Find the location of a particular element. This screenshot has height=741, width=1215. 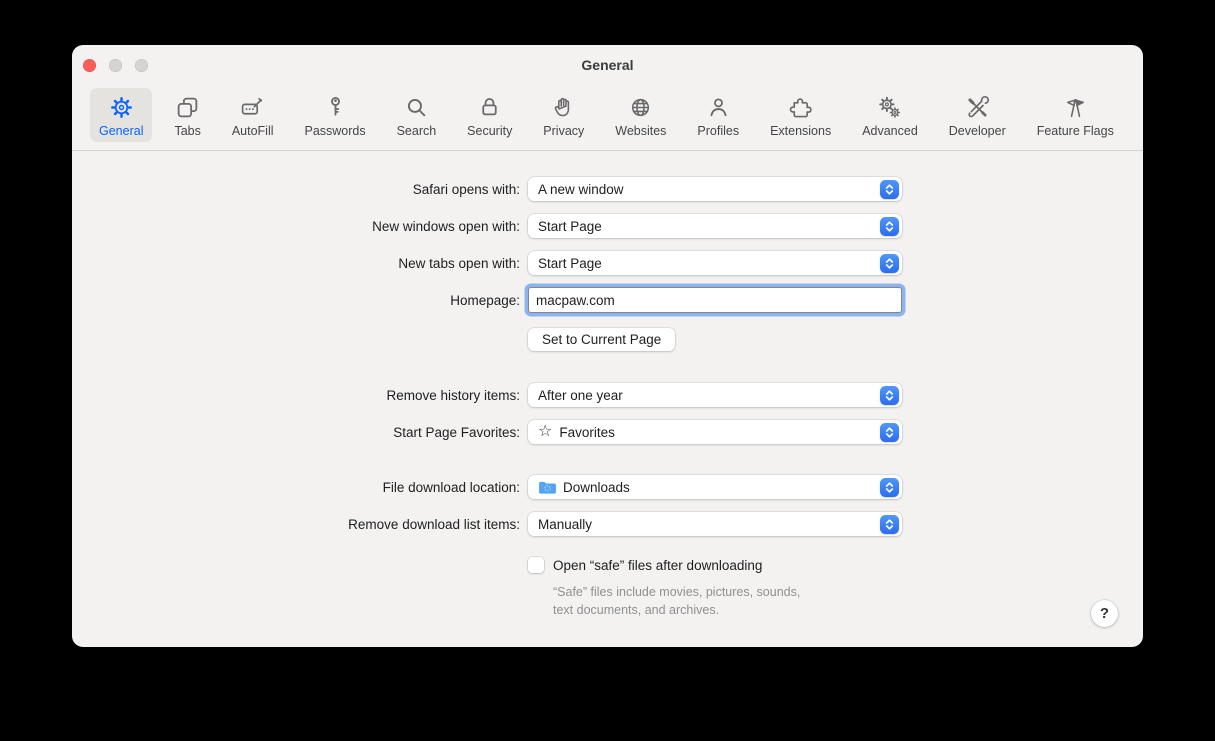

note-line-2: text documents, and archives. is located at coordinates (636, 610).